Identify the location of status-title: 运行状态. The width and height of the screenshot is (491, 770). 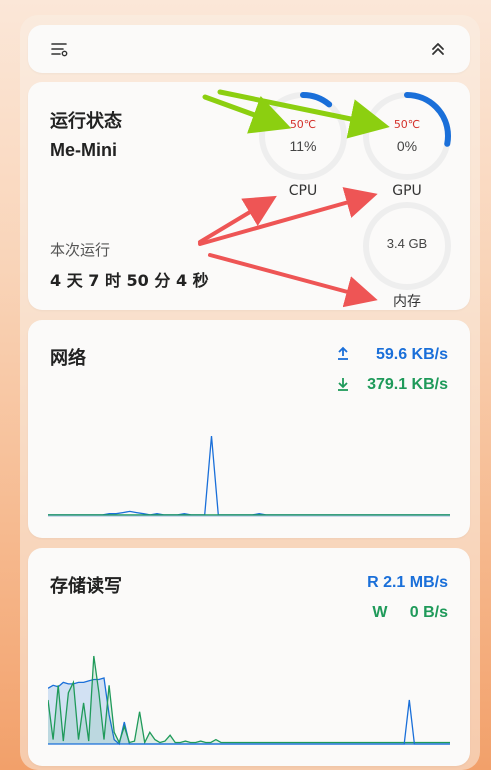
(86, 121).